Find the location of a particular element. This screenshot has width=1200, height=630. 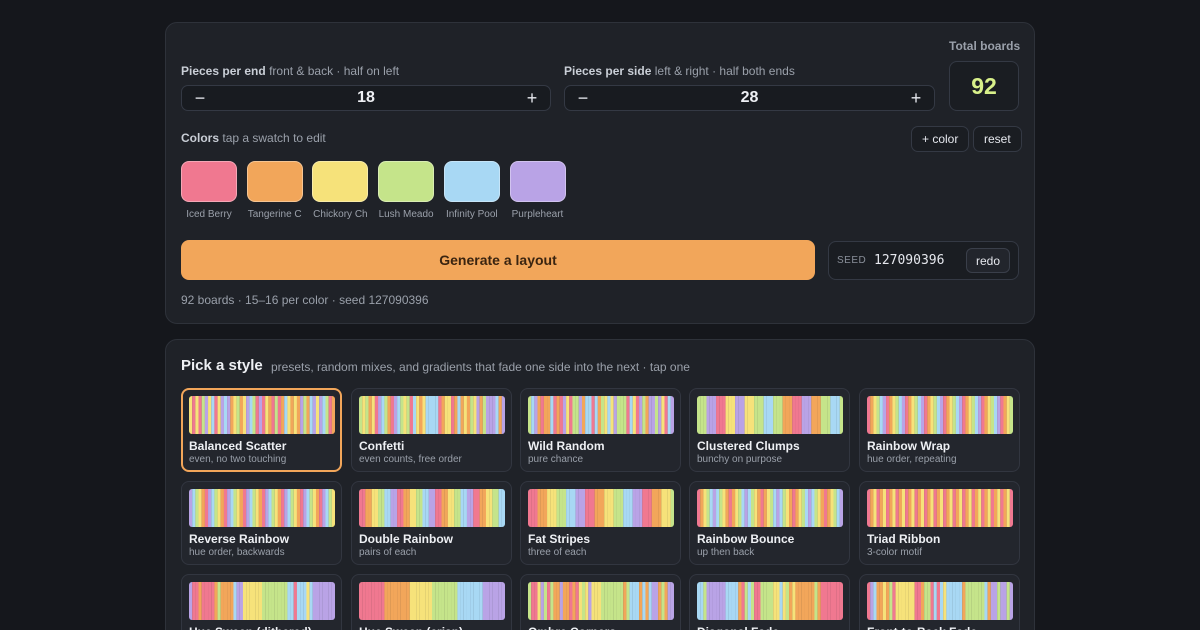

seed-label: SEED is located at coordinates (852, 260).